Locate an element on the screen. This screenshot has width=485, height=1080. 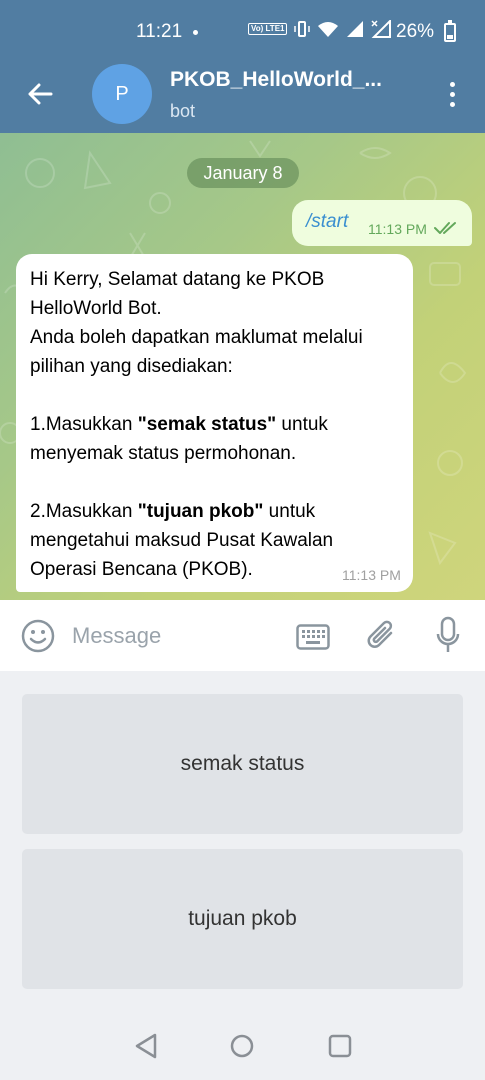
battery-icon is located at coordinates (450, 31).